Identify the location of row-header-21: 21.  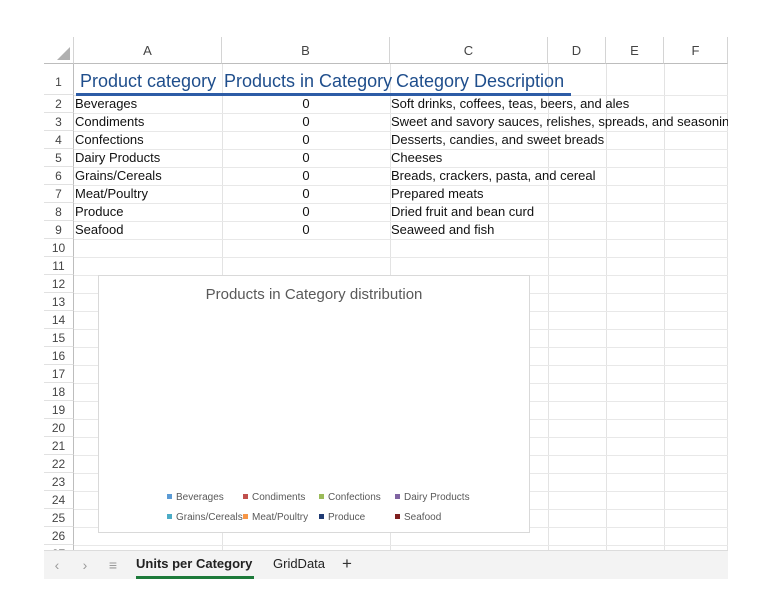
(59, 446).